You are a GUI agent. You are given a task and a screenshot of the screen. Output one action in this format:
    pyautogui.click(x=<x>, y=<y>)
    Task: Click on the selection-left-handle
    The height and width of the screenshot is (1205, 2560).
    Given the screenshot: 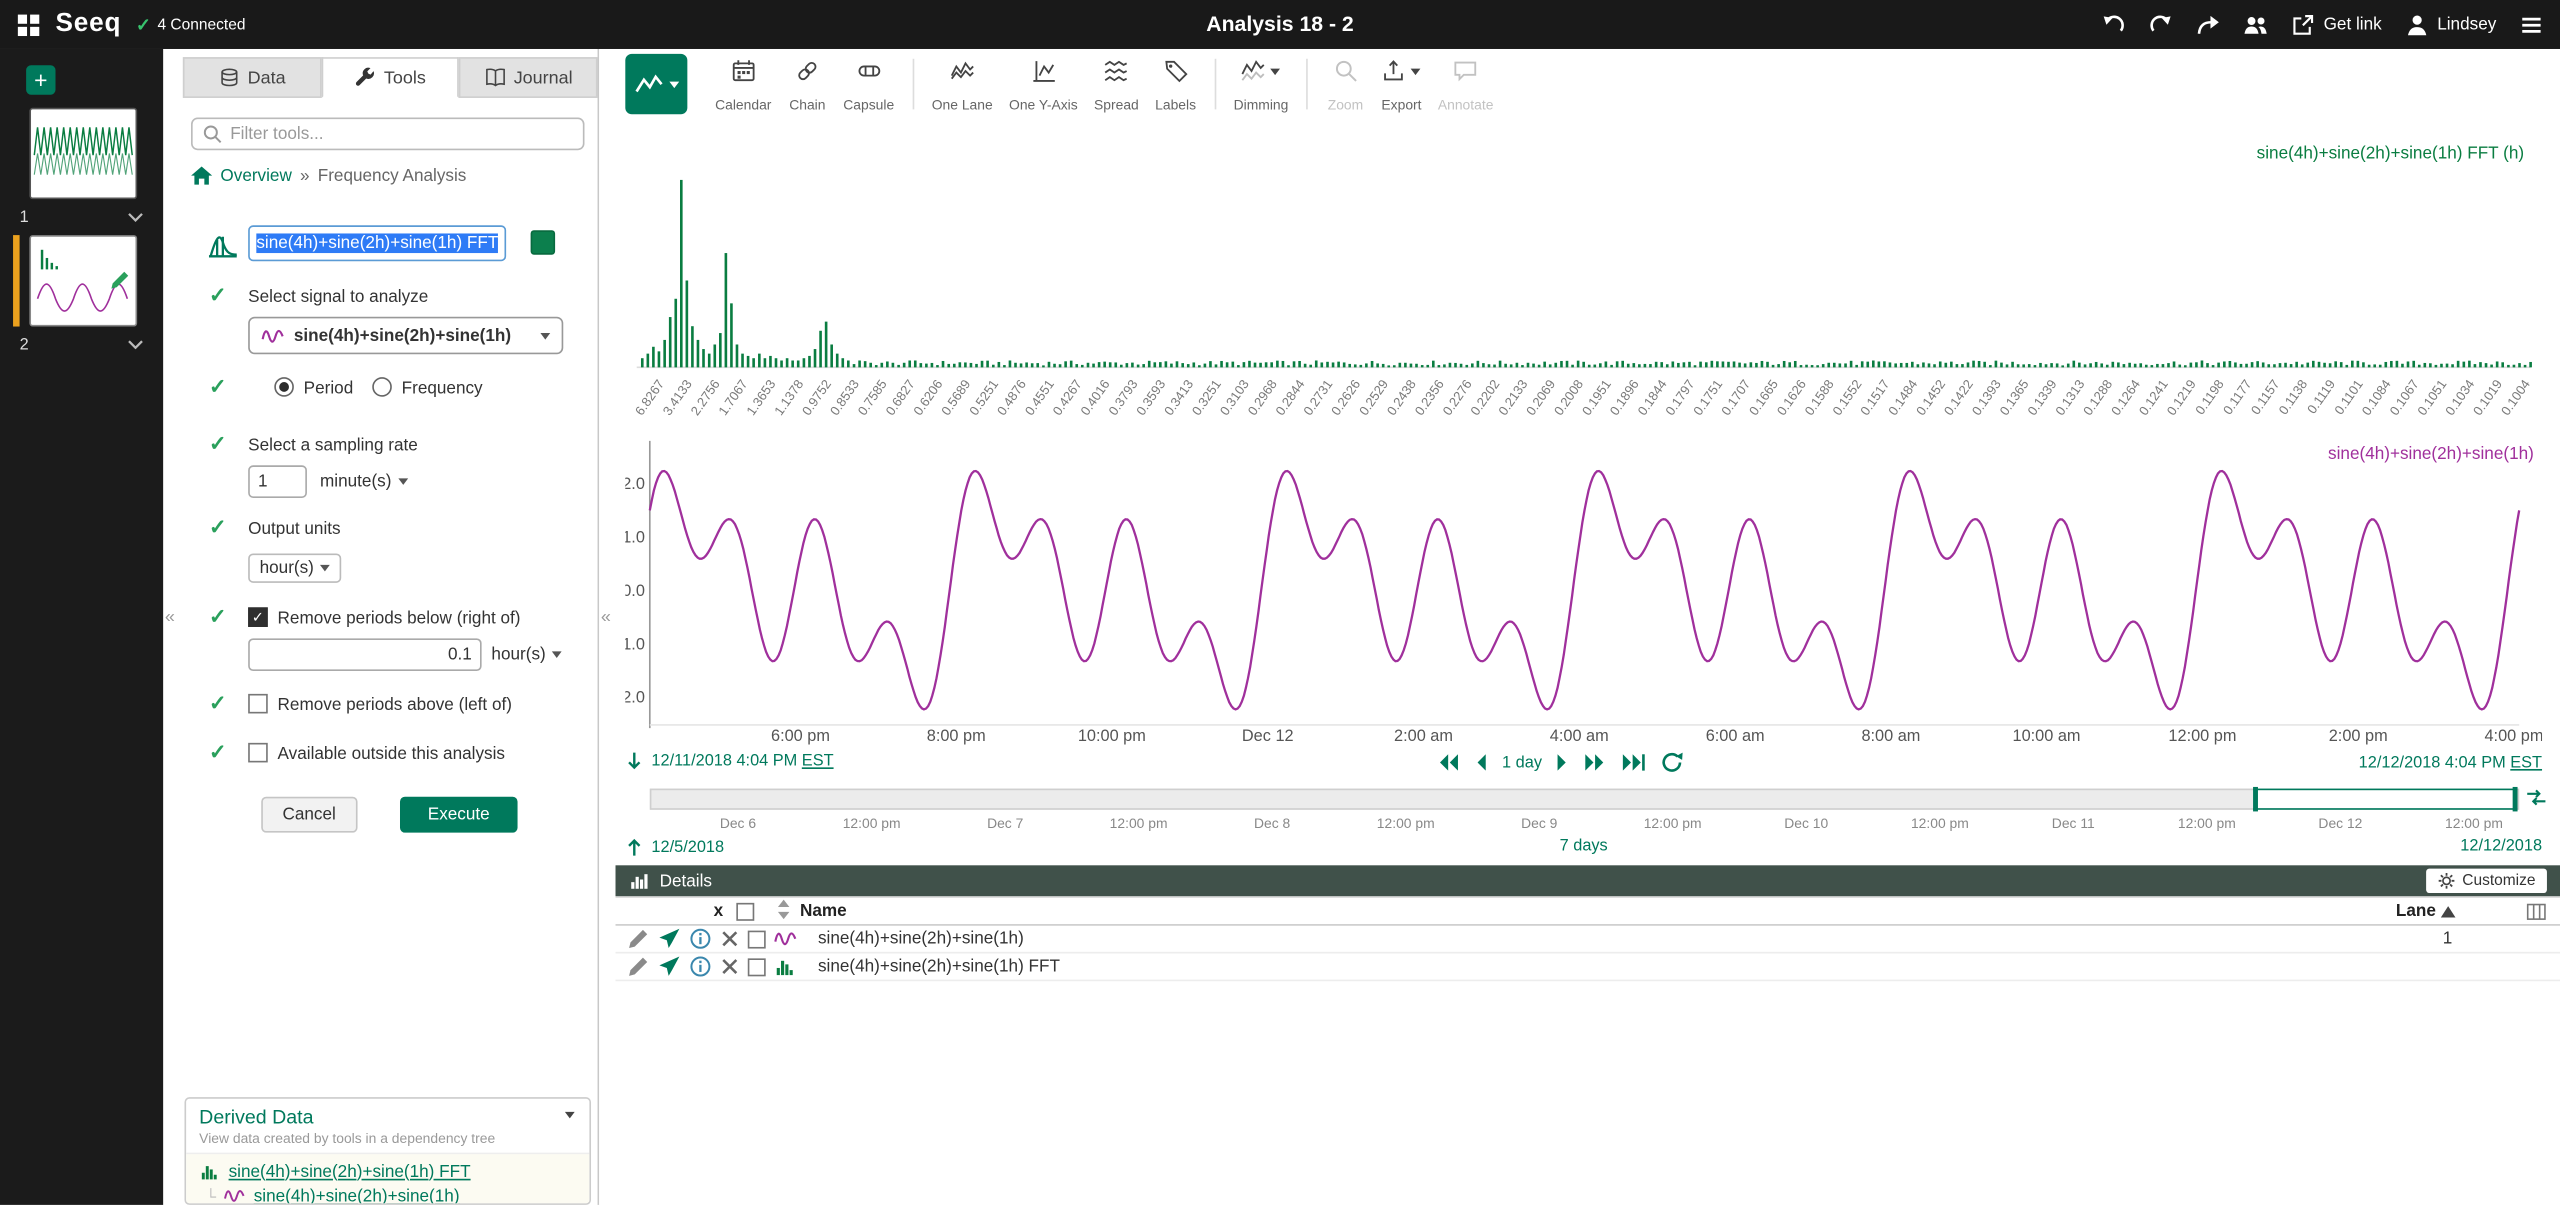 What is the action you would take?
    pyautogui.click(x=2256, y=799)
    